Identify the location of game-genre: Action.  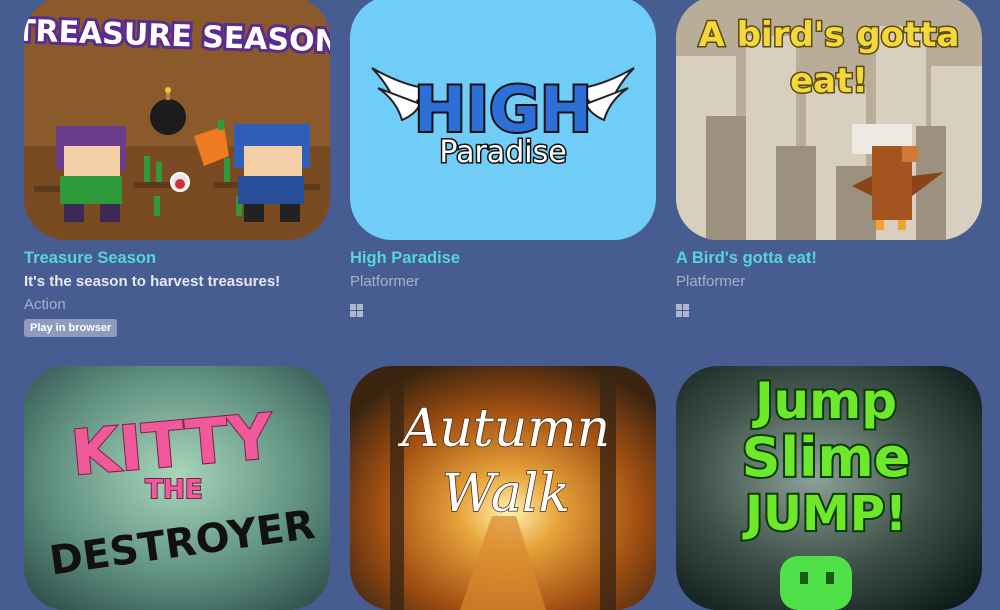
(45, 304).